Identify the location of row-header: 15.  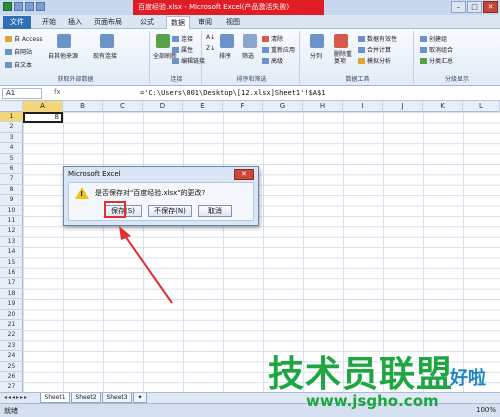
(11, 263).